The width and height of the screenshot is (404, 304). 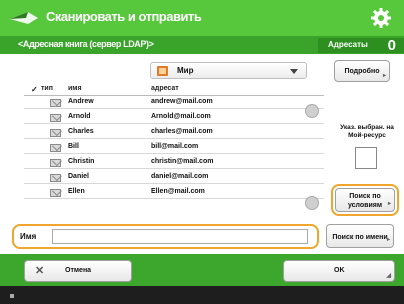 I want to click on search-conditions-button: Поиск по условиям ▸, so click(x=365, y=200).